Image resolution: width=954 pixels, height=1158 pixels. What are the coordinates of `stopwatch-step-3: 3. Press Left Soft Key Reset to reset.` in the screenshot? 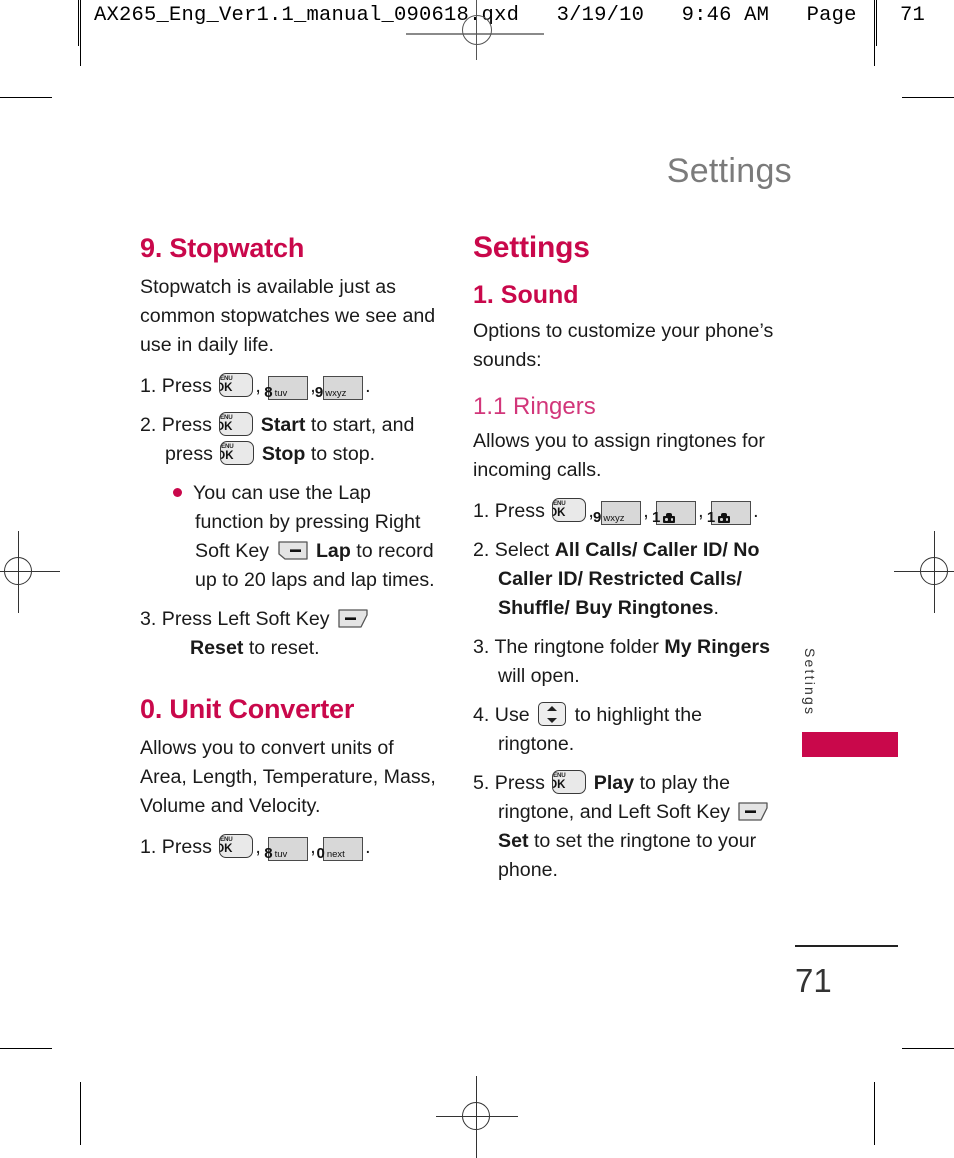 It's located at (290, 634).